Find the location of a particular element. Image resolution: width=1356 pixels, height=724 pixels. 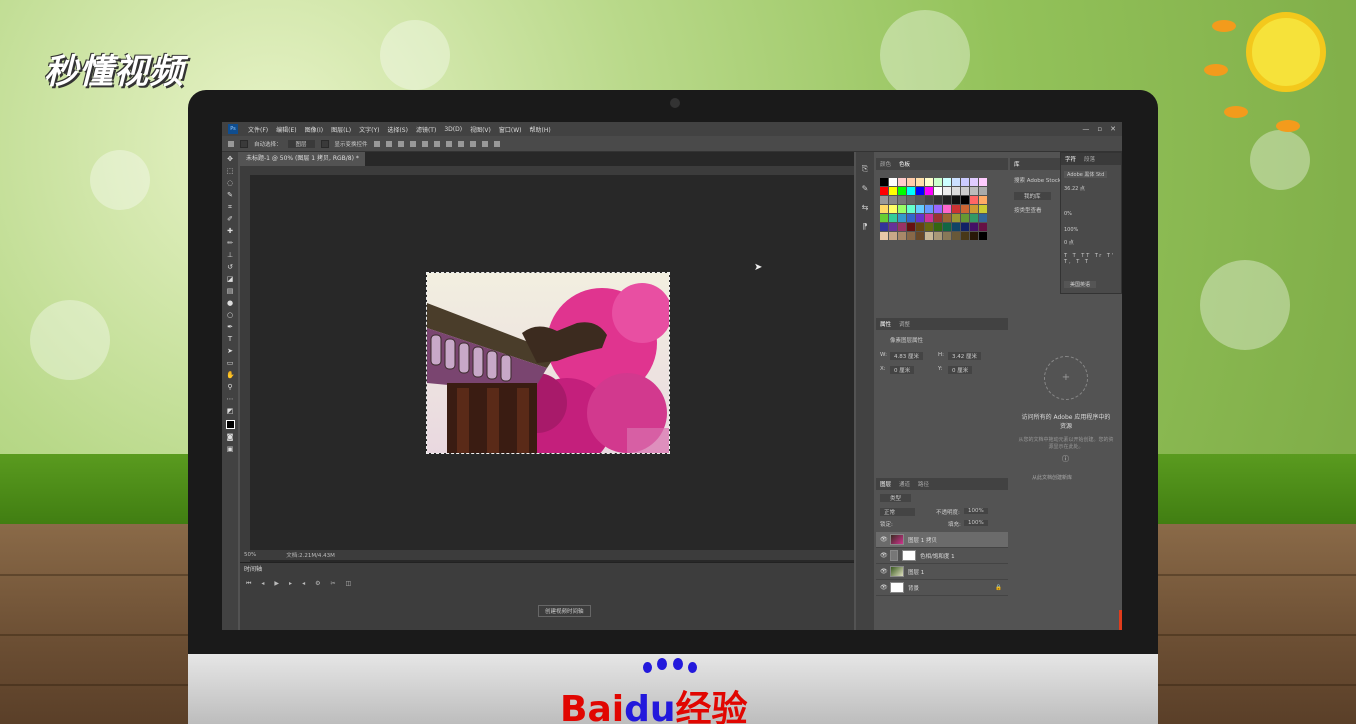

menu-image: 图像(I) is located at coordinates (314, 129).